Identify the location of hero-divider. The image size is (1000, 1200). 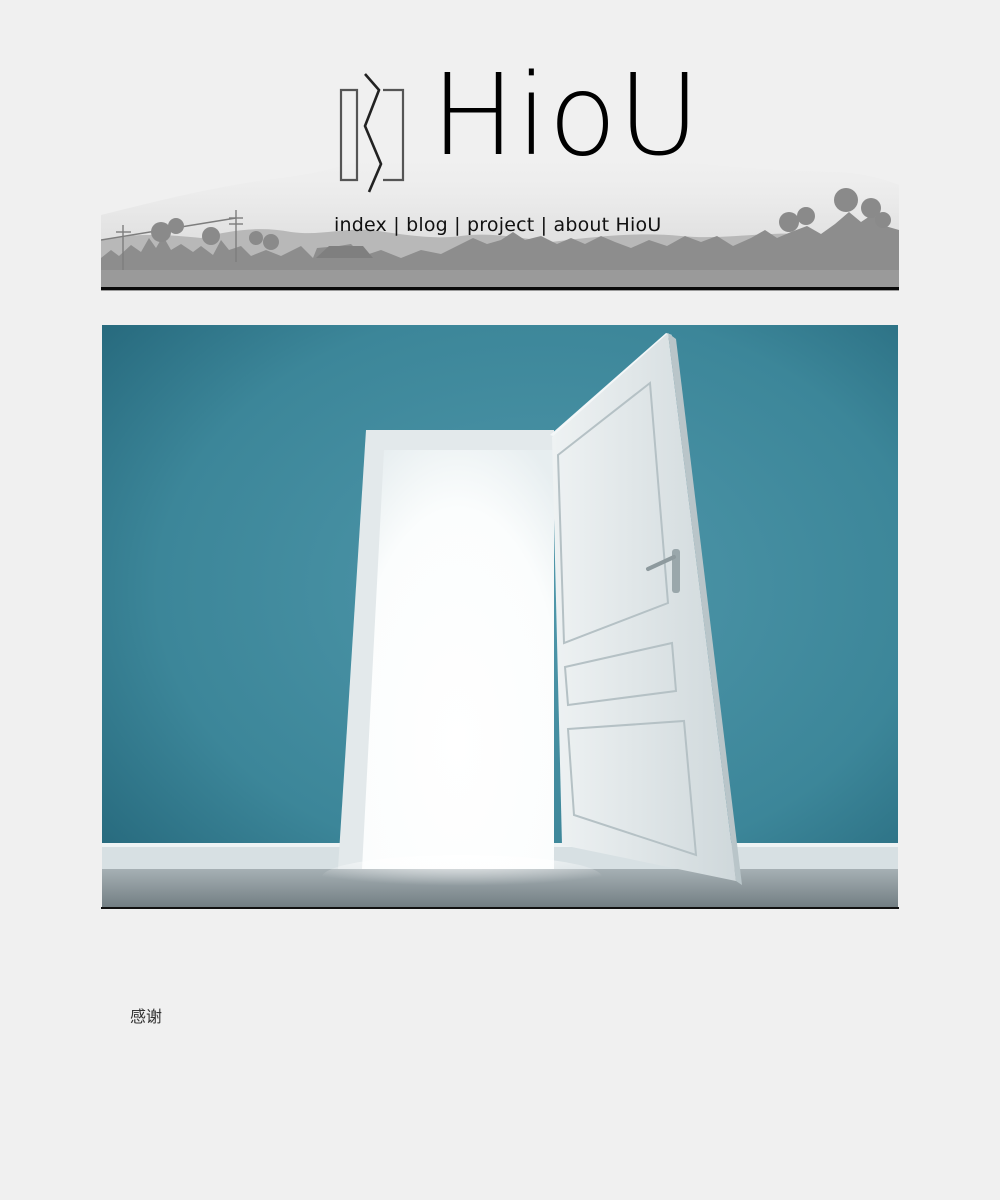
(500, 908).